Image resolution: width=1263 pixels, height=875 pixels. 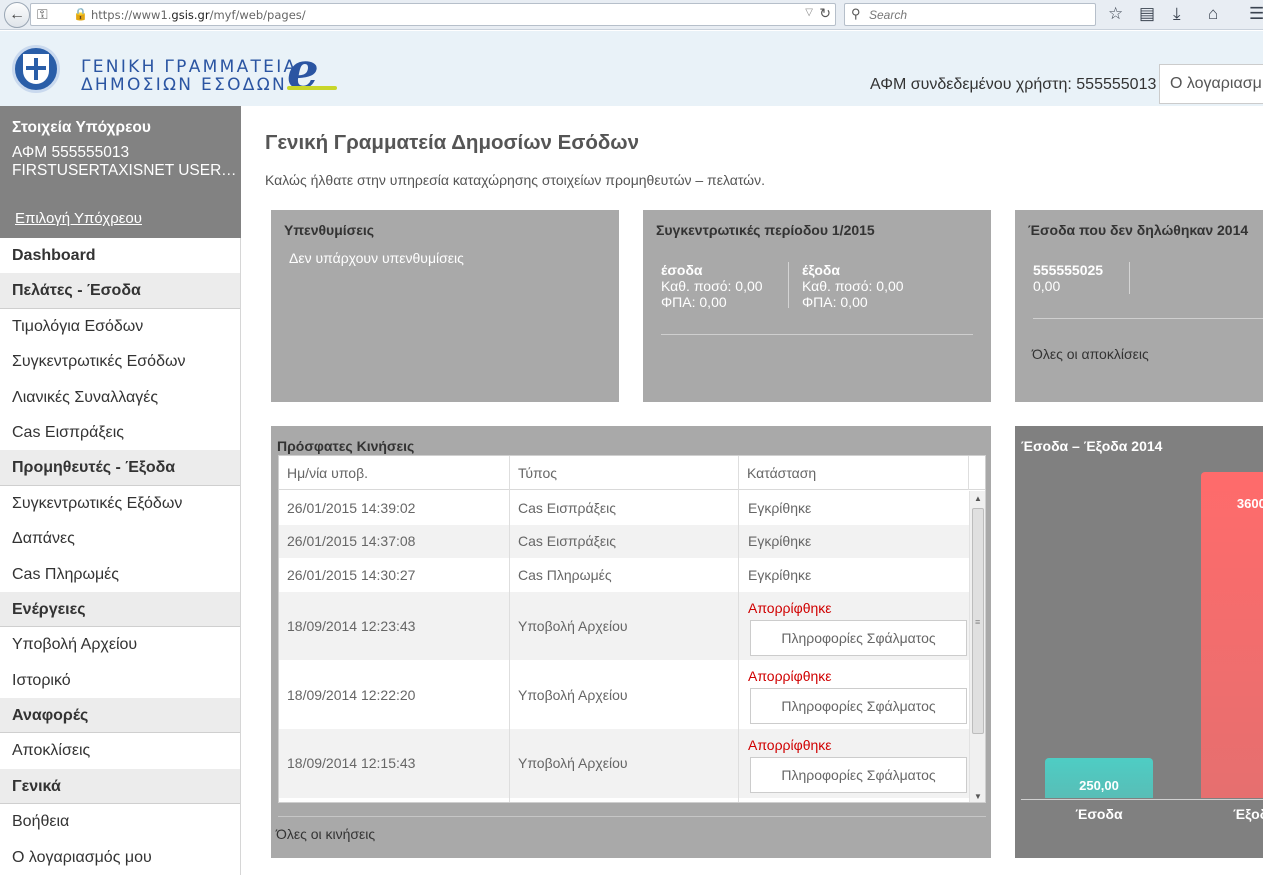 I want to click on expense-label: έξοδα, so click(x=821, y=270).